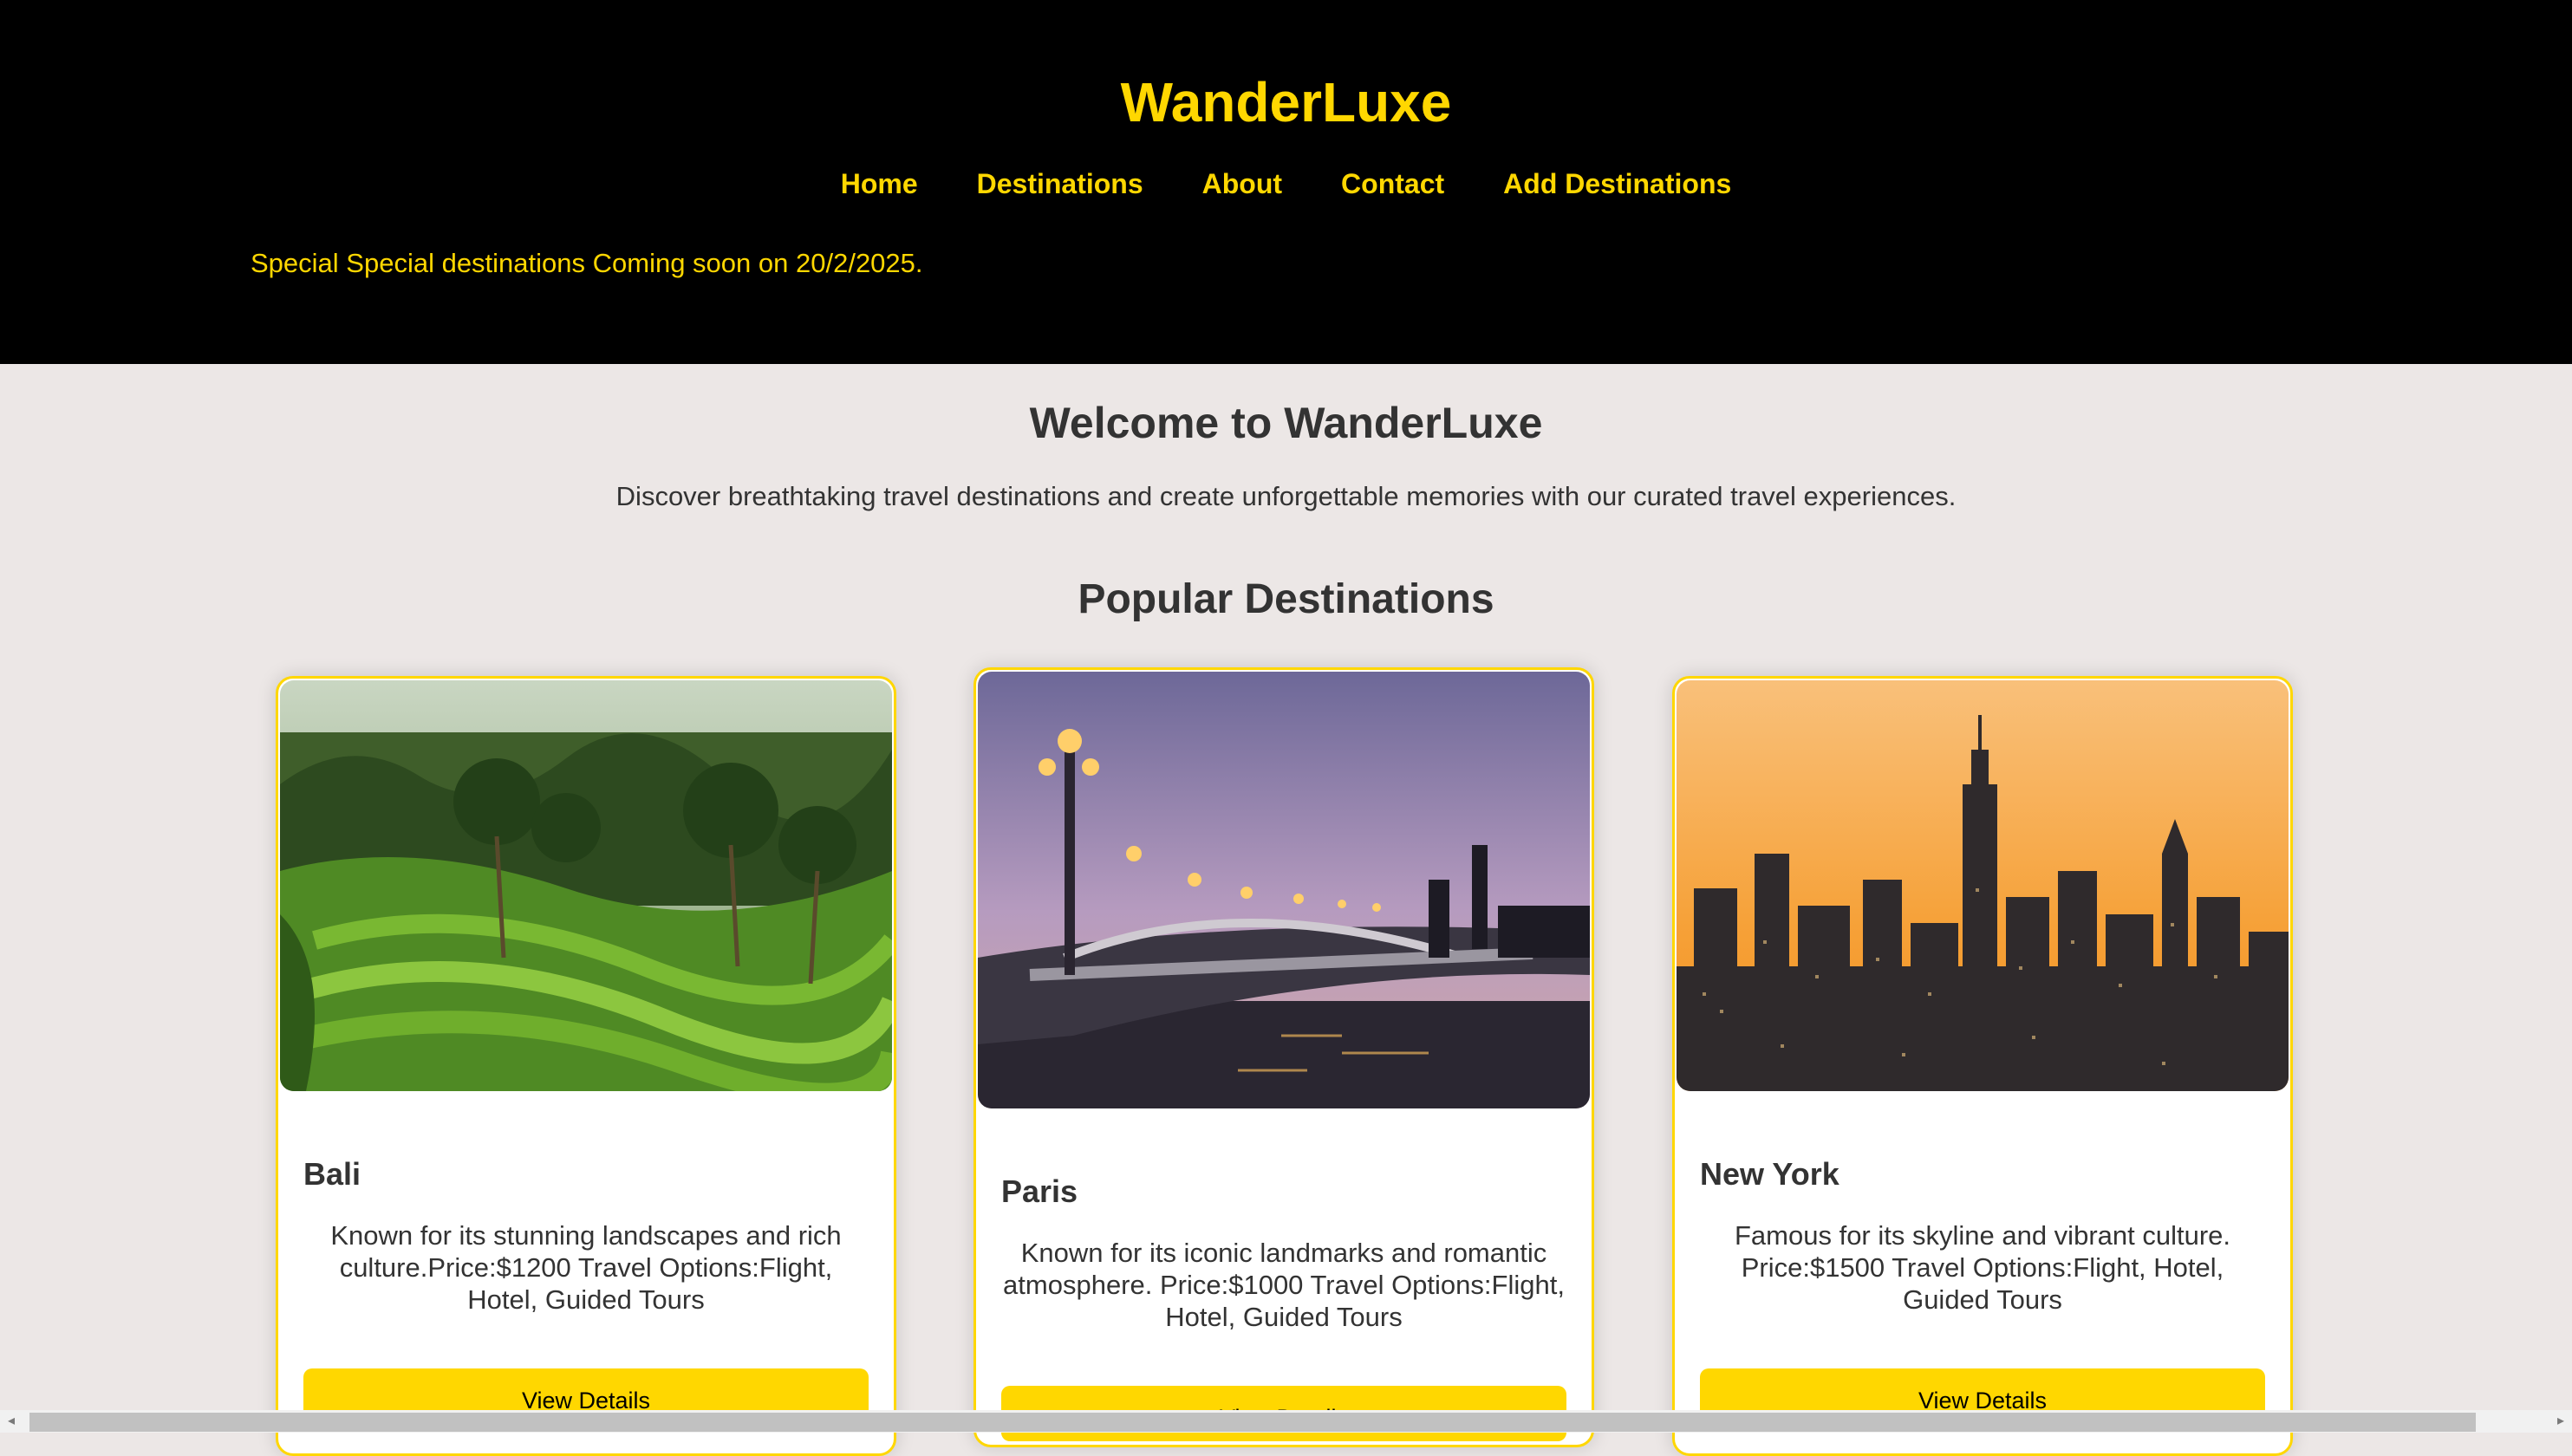 Image resolution: width=2572 pixels, height=1456 pixels. What do you see at coordinates (1286, 423) in the screenshot?
I see `hero-title: Welcome to WanderLuxe` at bounding box center [1286, 423].